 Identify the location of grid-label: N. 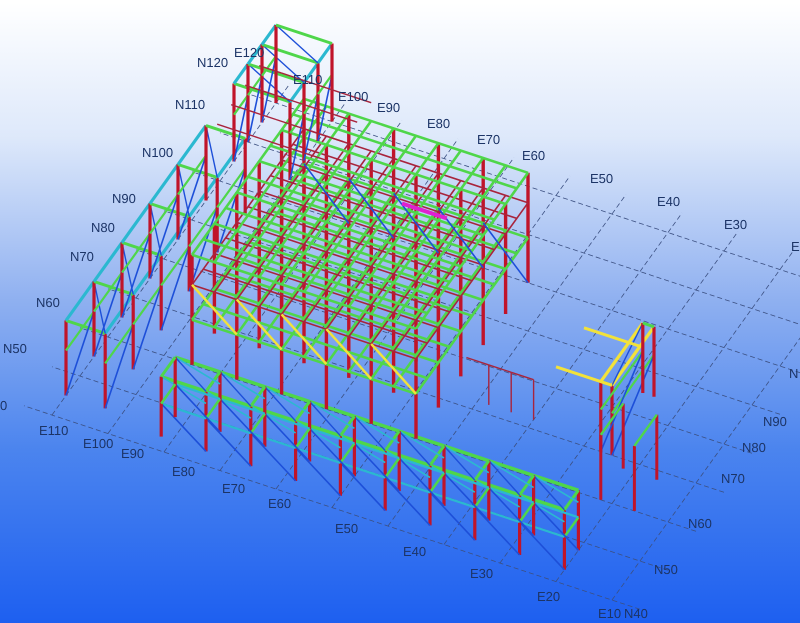
(793, 373).